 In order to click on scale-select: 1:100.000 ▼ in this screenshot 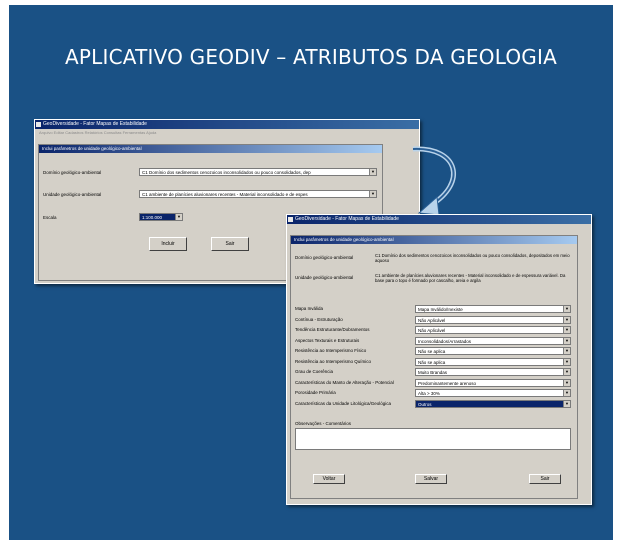, I will do `click(161, 217)`.